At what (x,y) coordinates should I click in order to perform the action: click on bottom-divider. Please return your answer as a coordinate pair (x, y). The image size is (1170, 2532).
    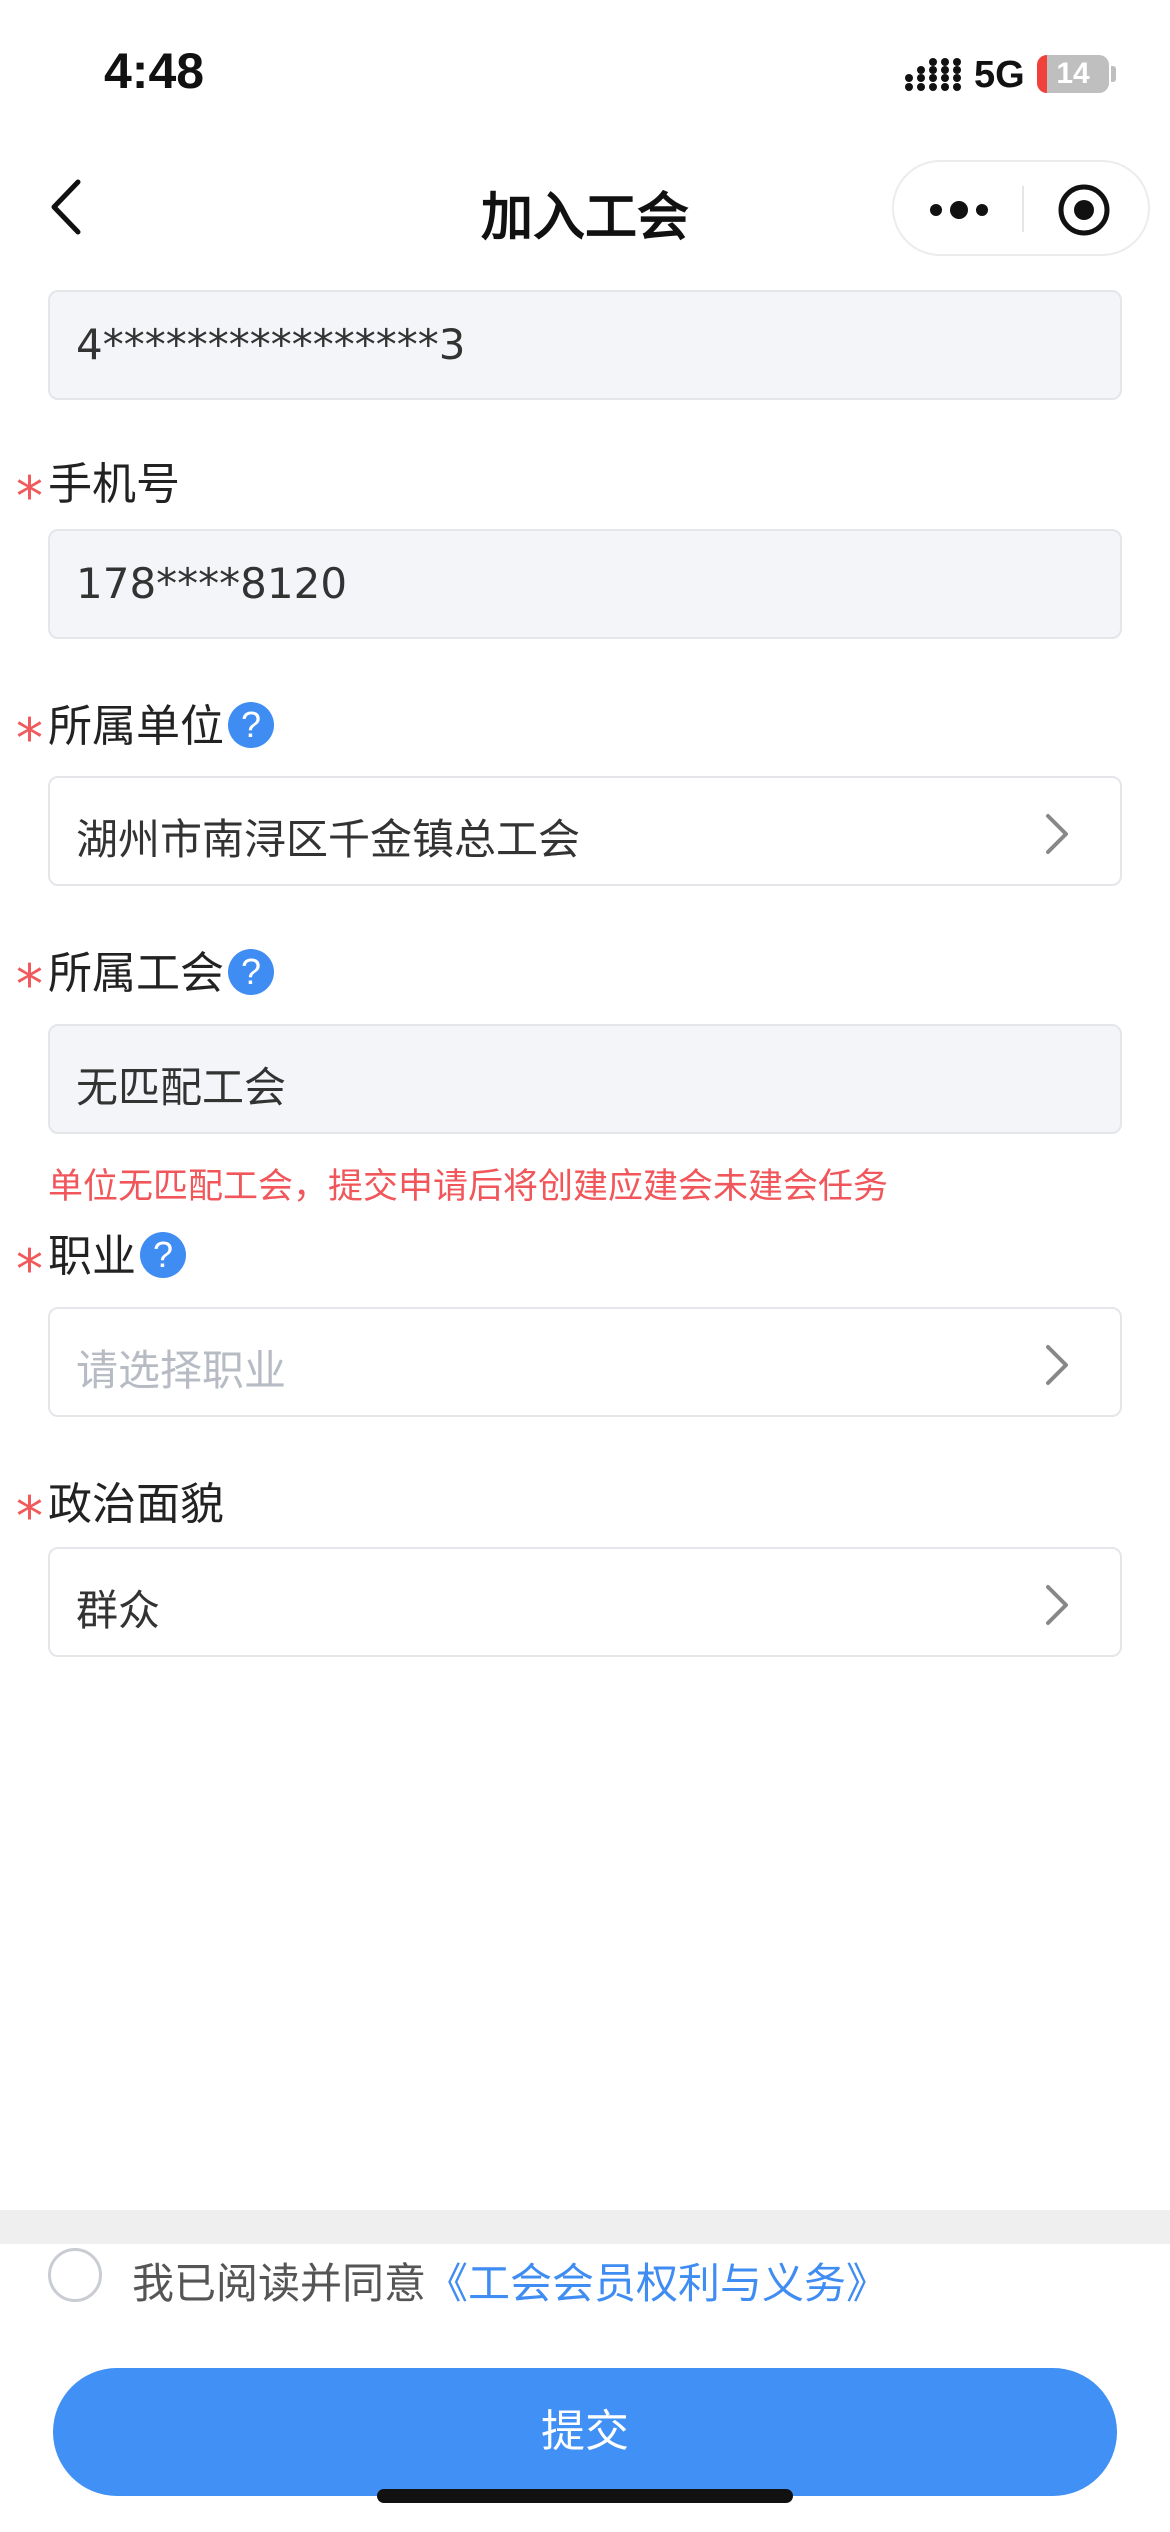
    Looking at the image, I should click on (585, 2227).